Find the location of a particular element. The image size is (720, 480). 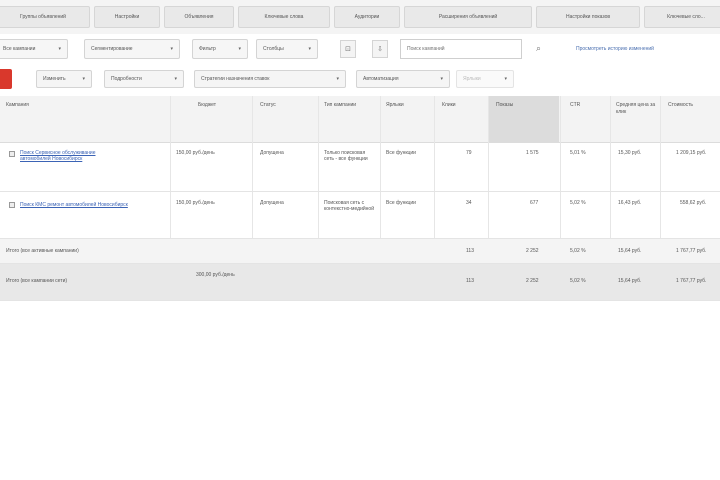

dropdown-label: Автоматизация is located at coordinates (381, 79).